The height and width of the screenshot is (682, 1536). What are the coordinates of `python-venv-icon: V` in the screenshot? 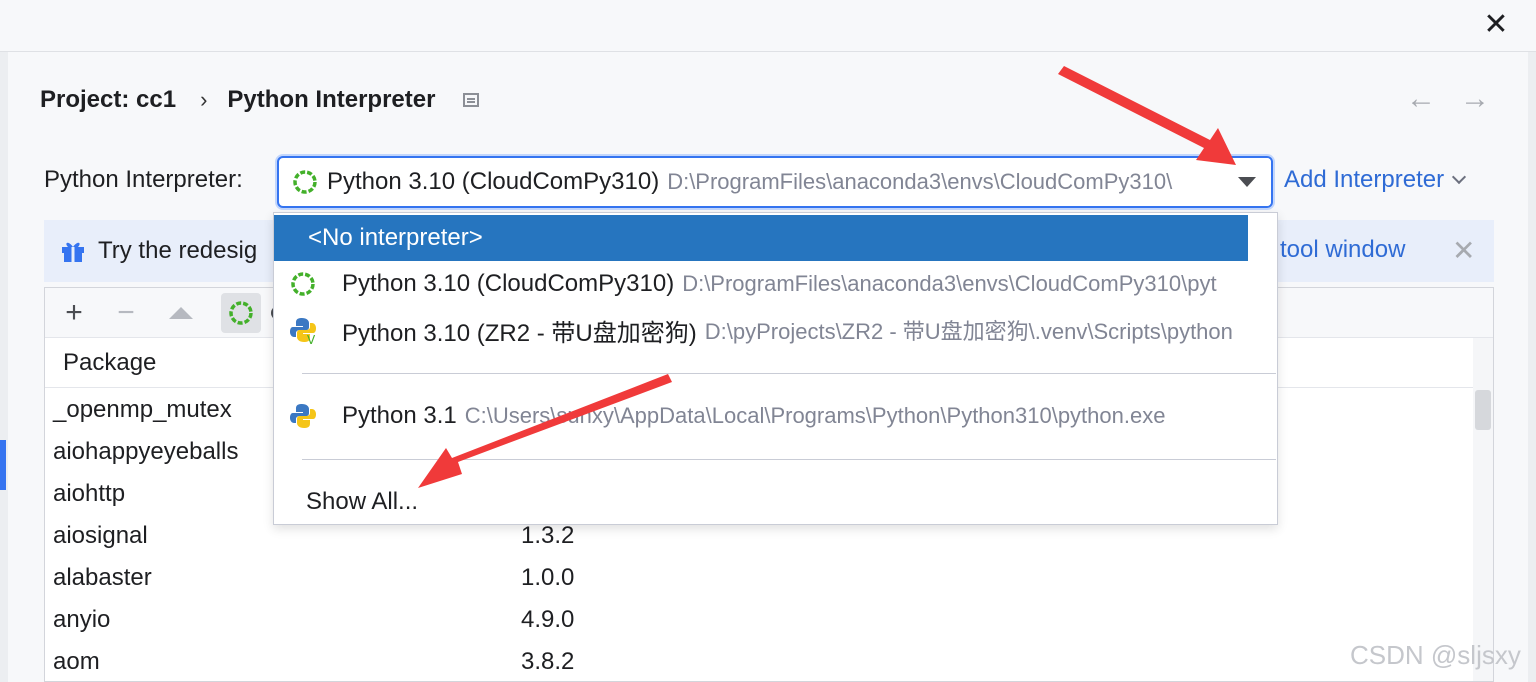 It's located at (303, 331).